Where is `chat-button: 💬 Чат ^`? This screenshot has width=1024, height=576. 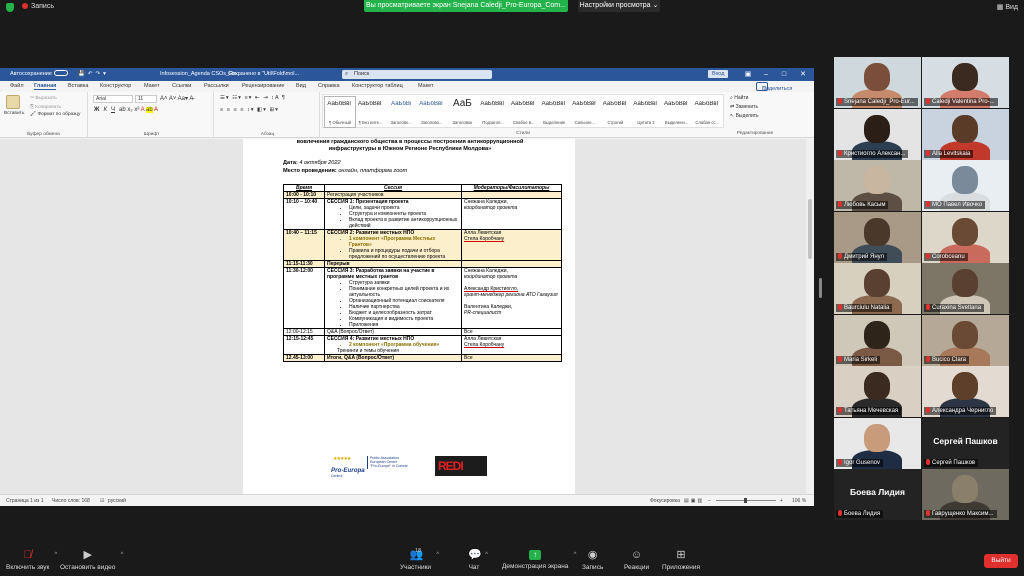 chat-button: 💬 Чат ^ is located at coordinates (478, 561).